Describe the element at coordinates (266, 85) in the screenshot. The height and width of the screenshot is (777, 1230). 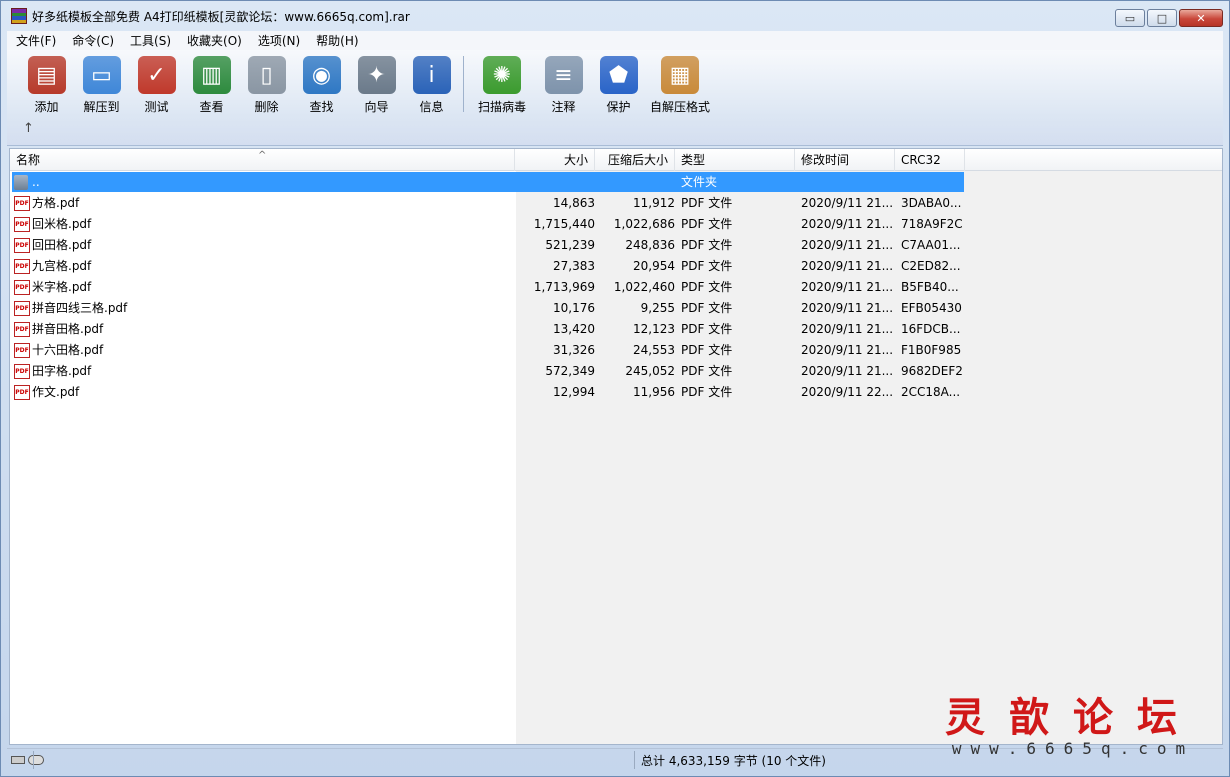
I see `delete-button: ▯ 删除` at that location.